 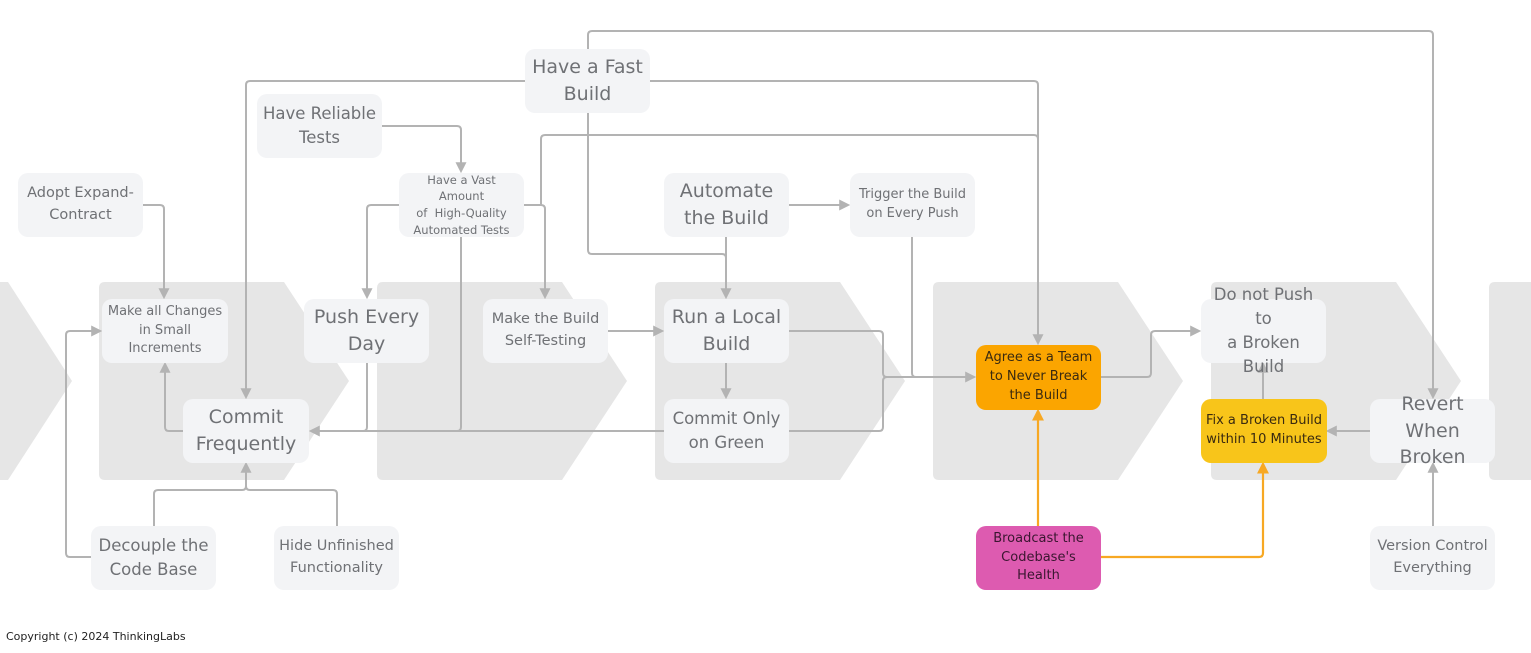 What do you see at coordinates (914, 307) in the screenshot?
I see `connector-trigger-to-agree` at bounding box center [914, 307].